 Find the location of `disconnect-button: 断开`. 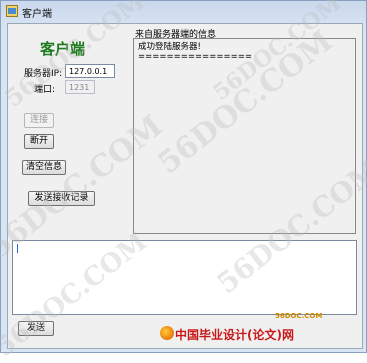

disconnect-button: 断开 is located at coordinates (39, 141).